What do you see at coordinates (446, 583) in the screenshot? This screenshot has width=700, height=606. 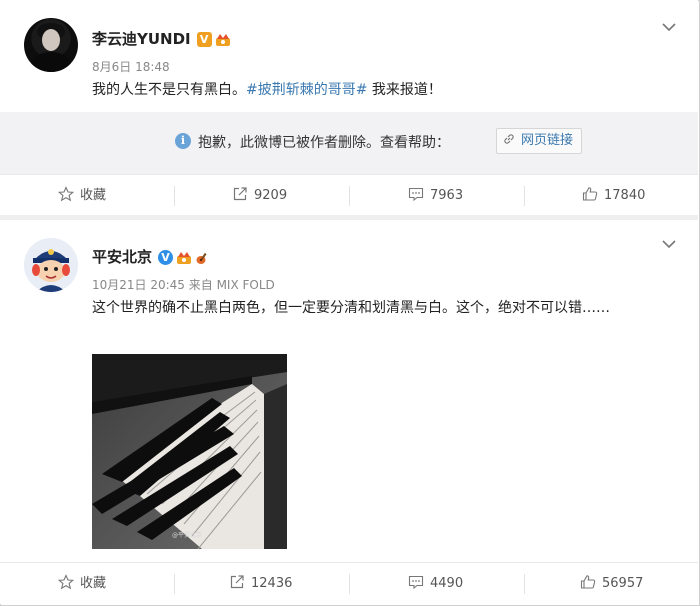 I see `comment-count: 4490` at bounding box center [446, 583].